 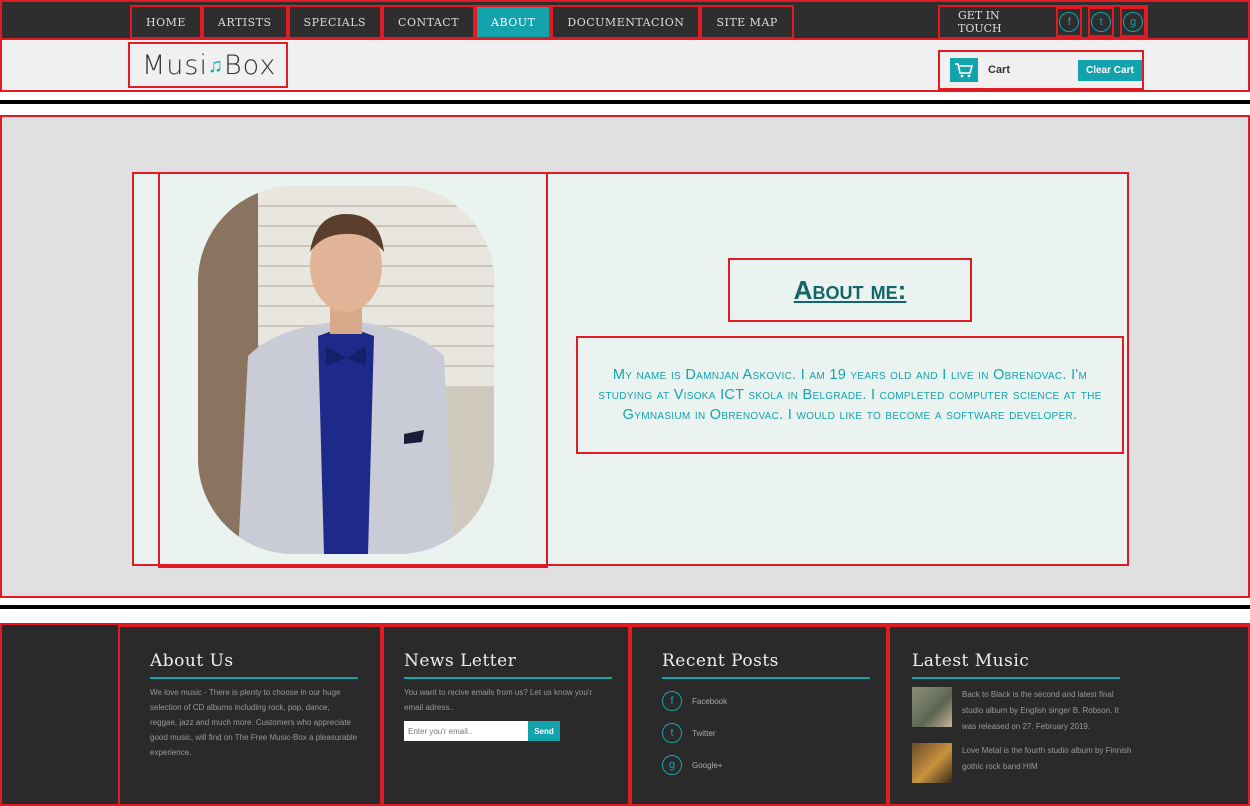 What do you see at coordinates (761, 733) in the screenshot?
I see `recent-post-twitter: t Twitter` at bounding box center [761, 733].